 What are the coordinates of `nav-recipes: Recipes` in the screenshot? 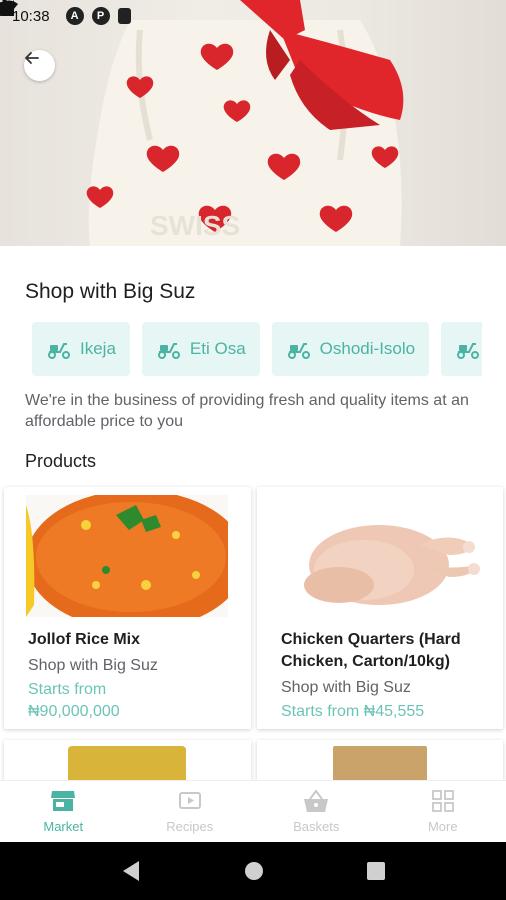 It's located at (190, 811).